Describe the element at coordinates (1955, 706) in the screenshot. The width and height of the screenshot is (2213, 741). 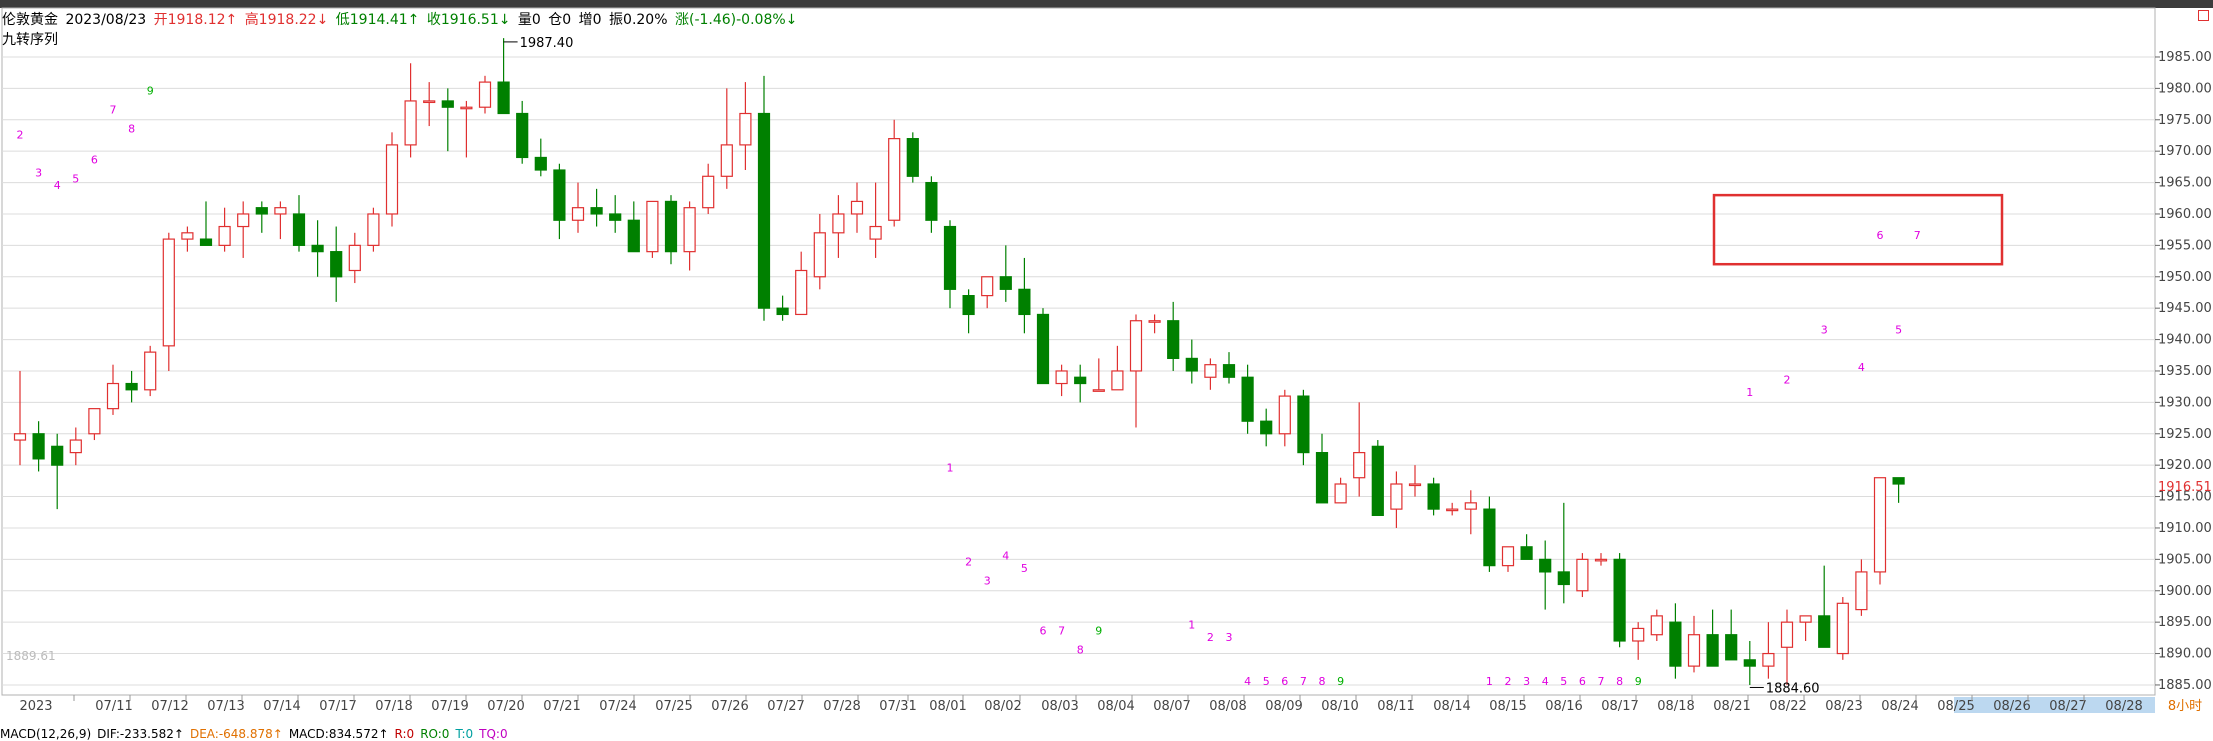
I see `x-tick-label: 08/25` at that location.